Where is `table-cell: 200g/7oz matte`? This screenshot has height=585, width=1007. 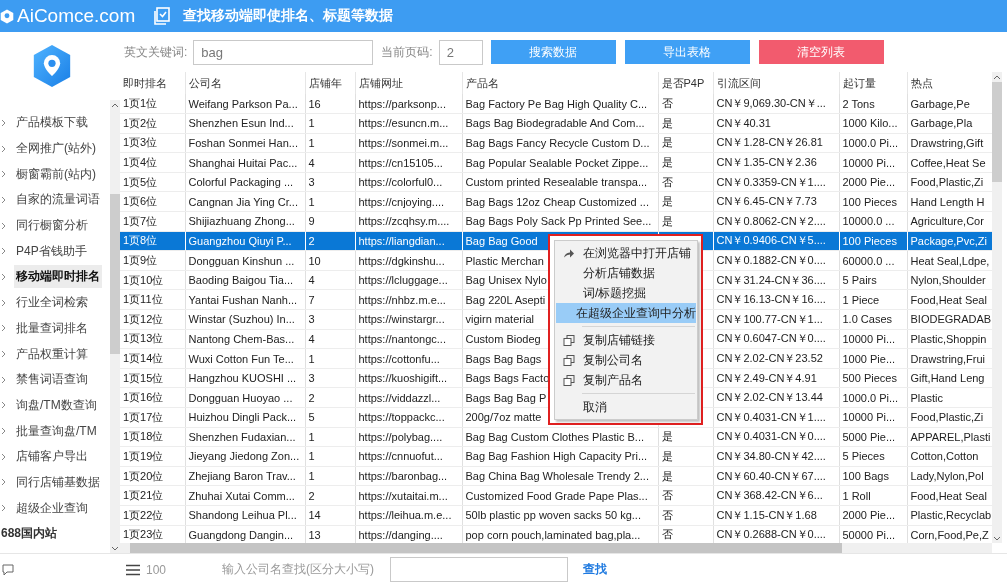 table-cell: 200g/7oz matte is located at coordinates (503, 417).